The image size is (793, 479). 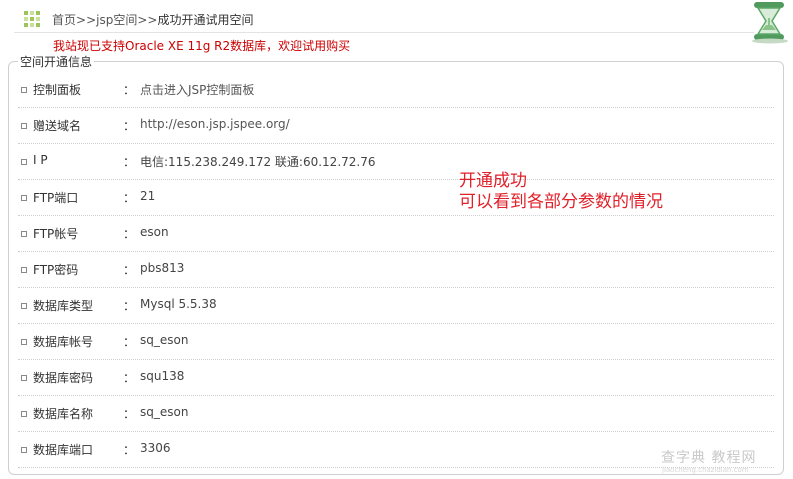 I want to click on row-value: 电信:115.238.249.172 联通:60.12.72.76, so click(x=258, y=162).